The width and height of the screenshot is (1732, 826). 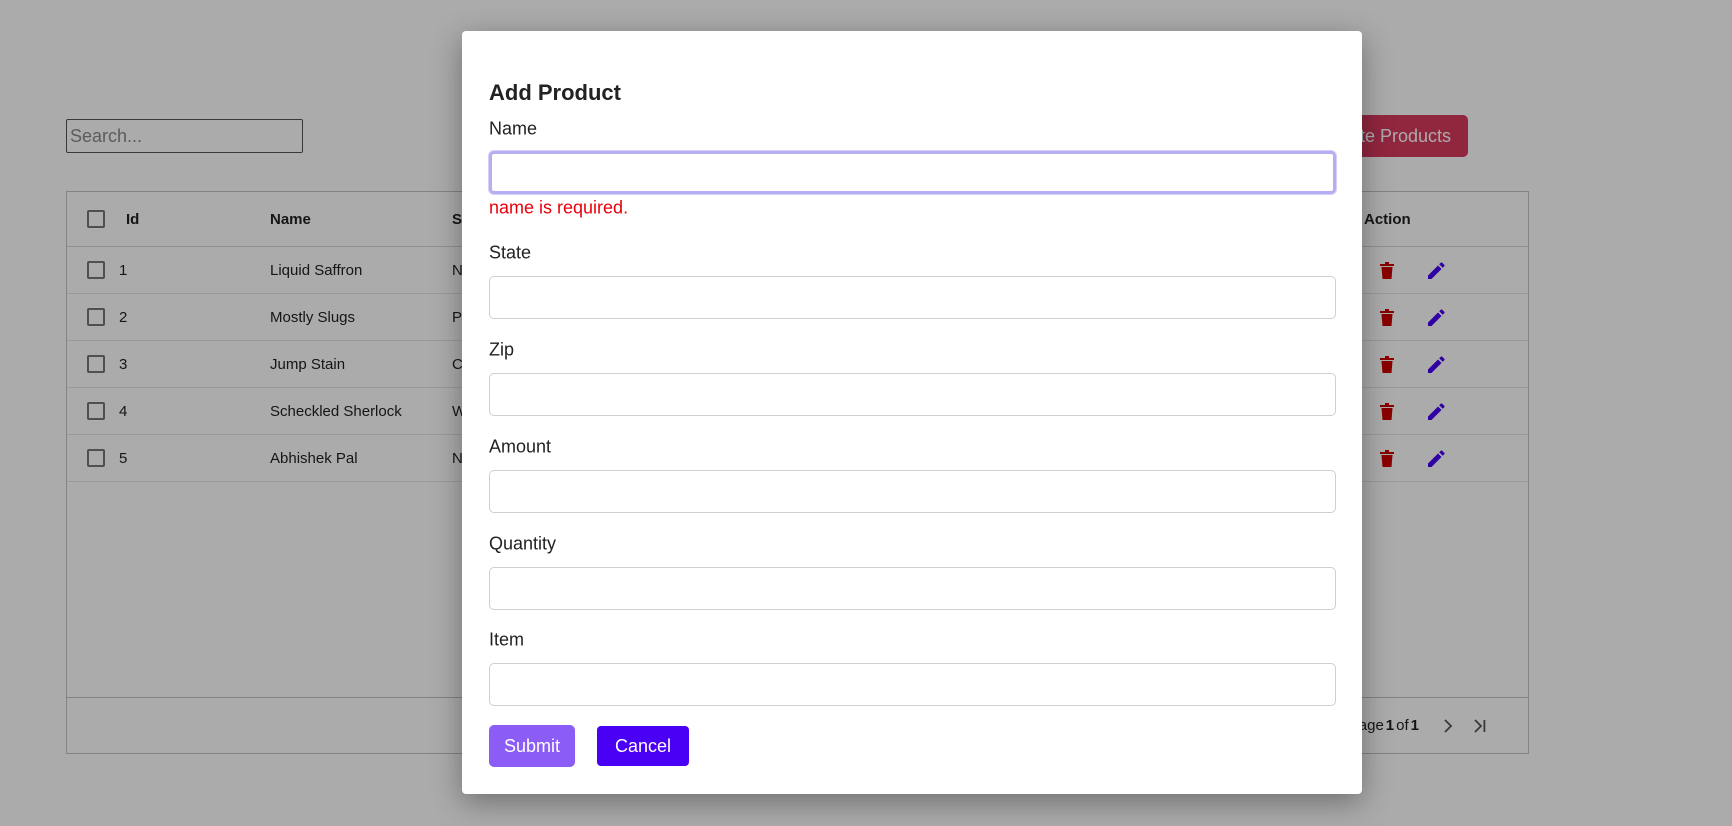 I want to click on quantity-field, so click(x=912, y=588).